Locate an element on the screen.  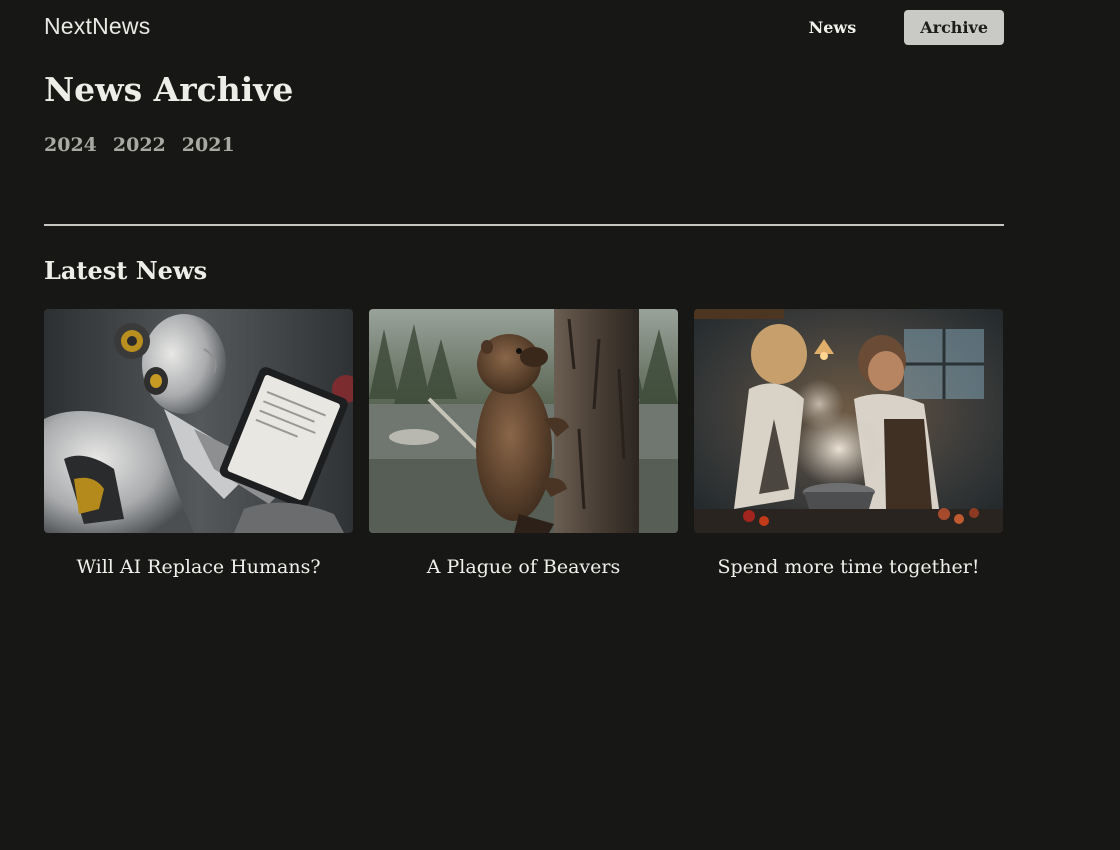
news-card: A Plague of Beavers is located at coordinates (523, 443).